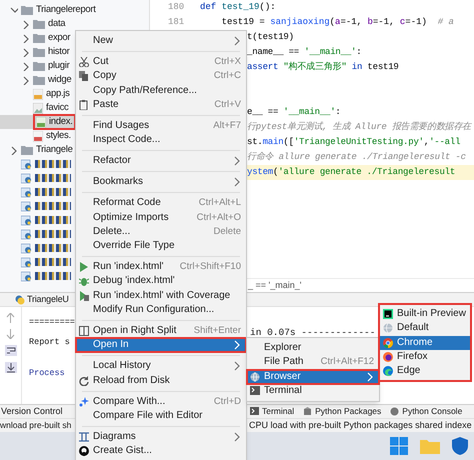 This screenshot has width=474, height=460. I want to click on tree-item-label: favicc, so click(57, 108).